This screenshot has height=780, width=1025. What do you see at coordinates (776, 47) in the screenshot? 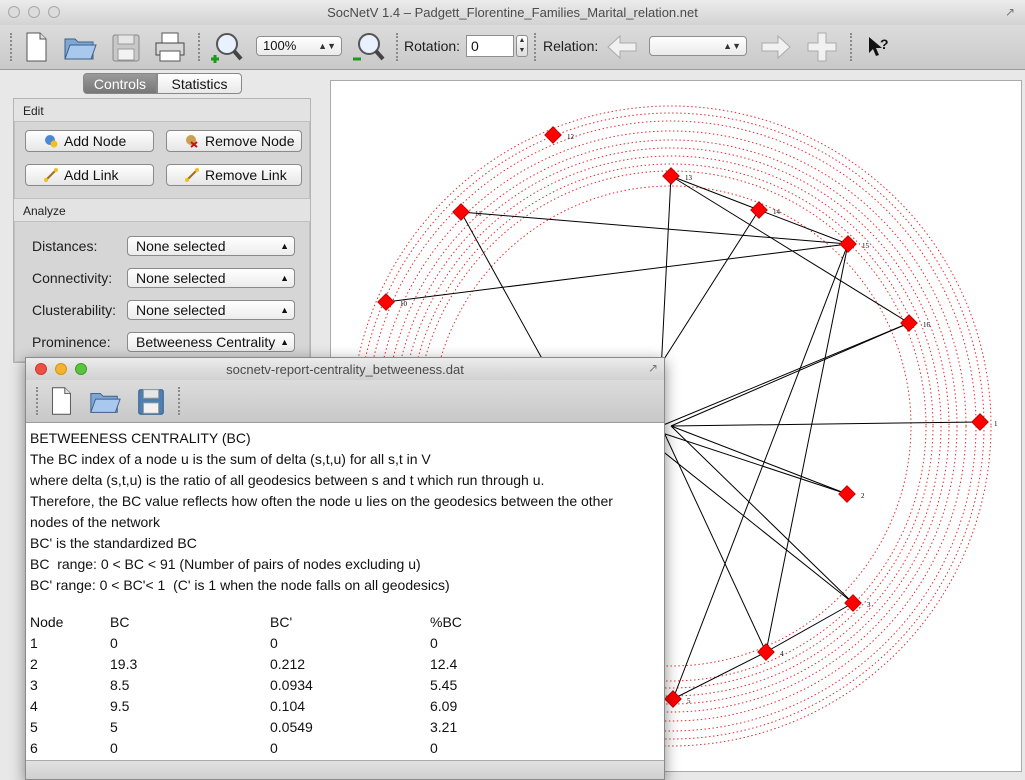
I see `next-relation-button` at bounding box center [776, 47].